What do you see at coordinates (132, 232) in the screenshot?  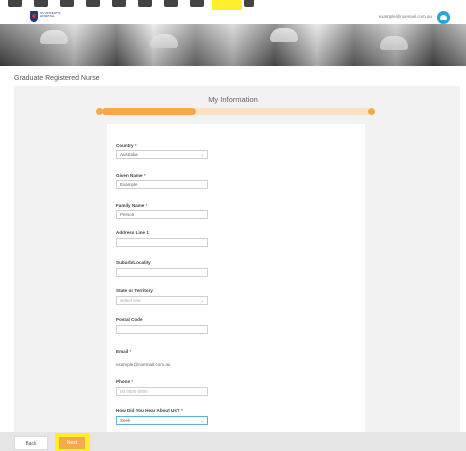 I see `address-line-1-label: Address Line 1` at bounding box center [132, 232].